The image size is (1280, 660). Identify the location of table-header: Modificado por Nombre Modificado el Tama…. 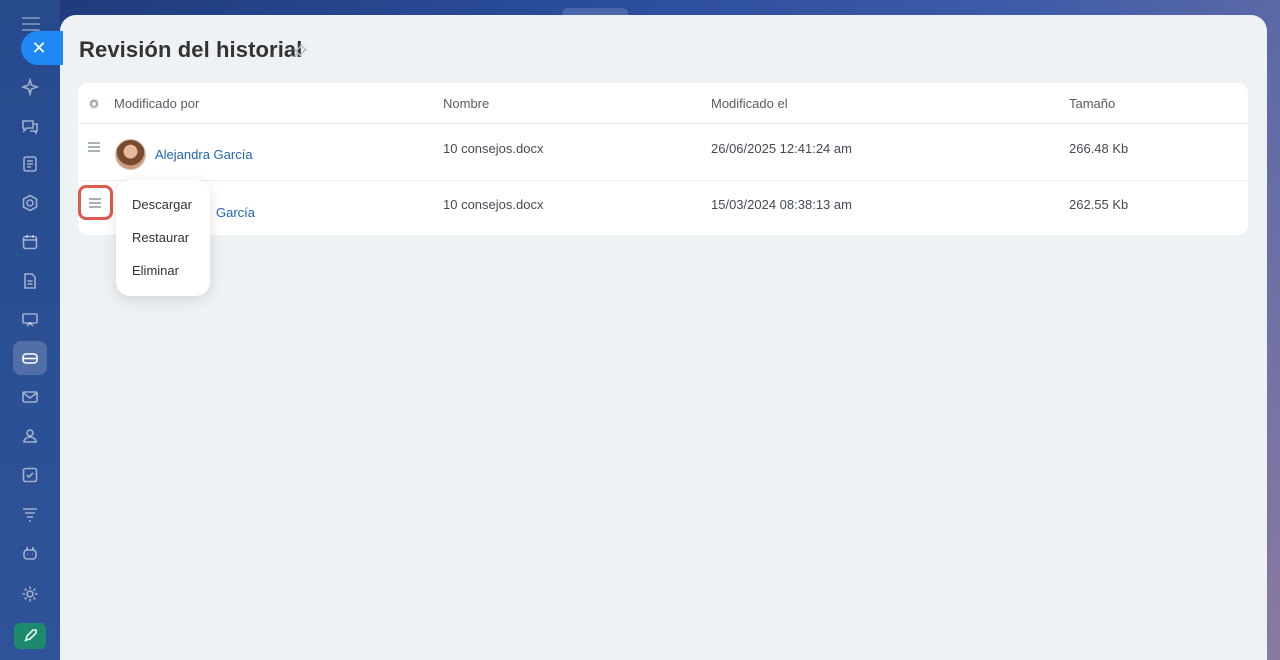
(663, 103).